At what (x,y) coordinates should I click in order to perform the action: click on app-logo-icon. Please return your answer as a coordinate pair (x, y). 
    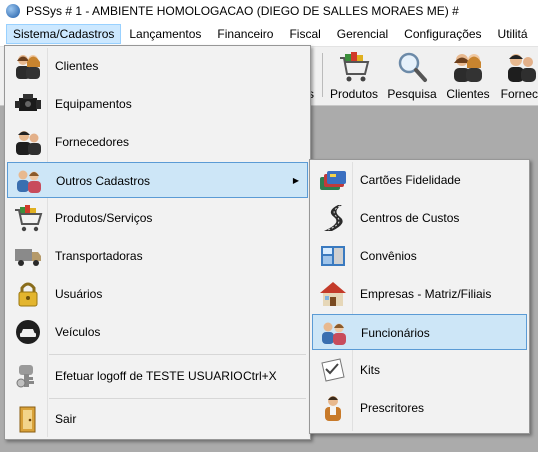
    Looking at the image, I should click on (13, 11).